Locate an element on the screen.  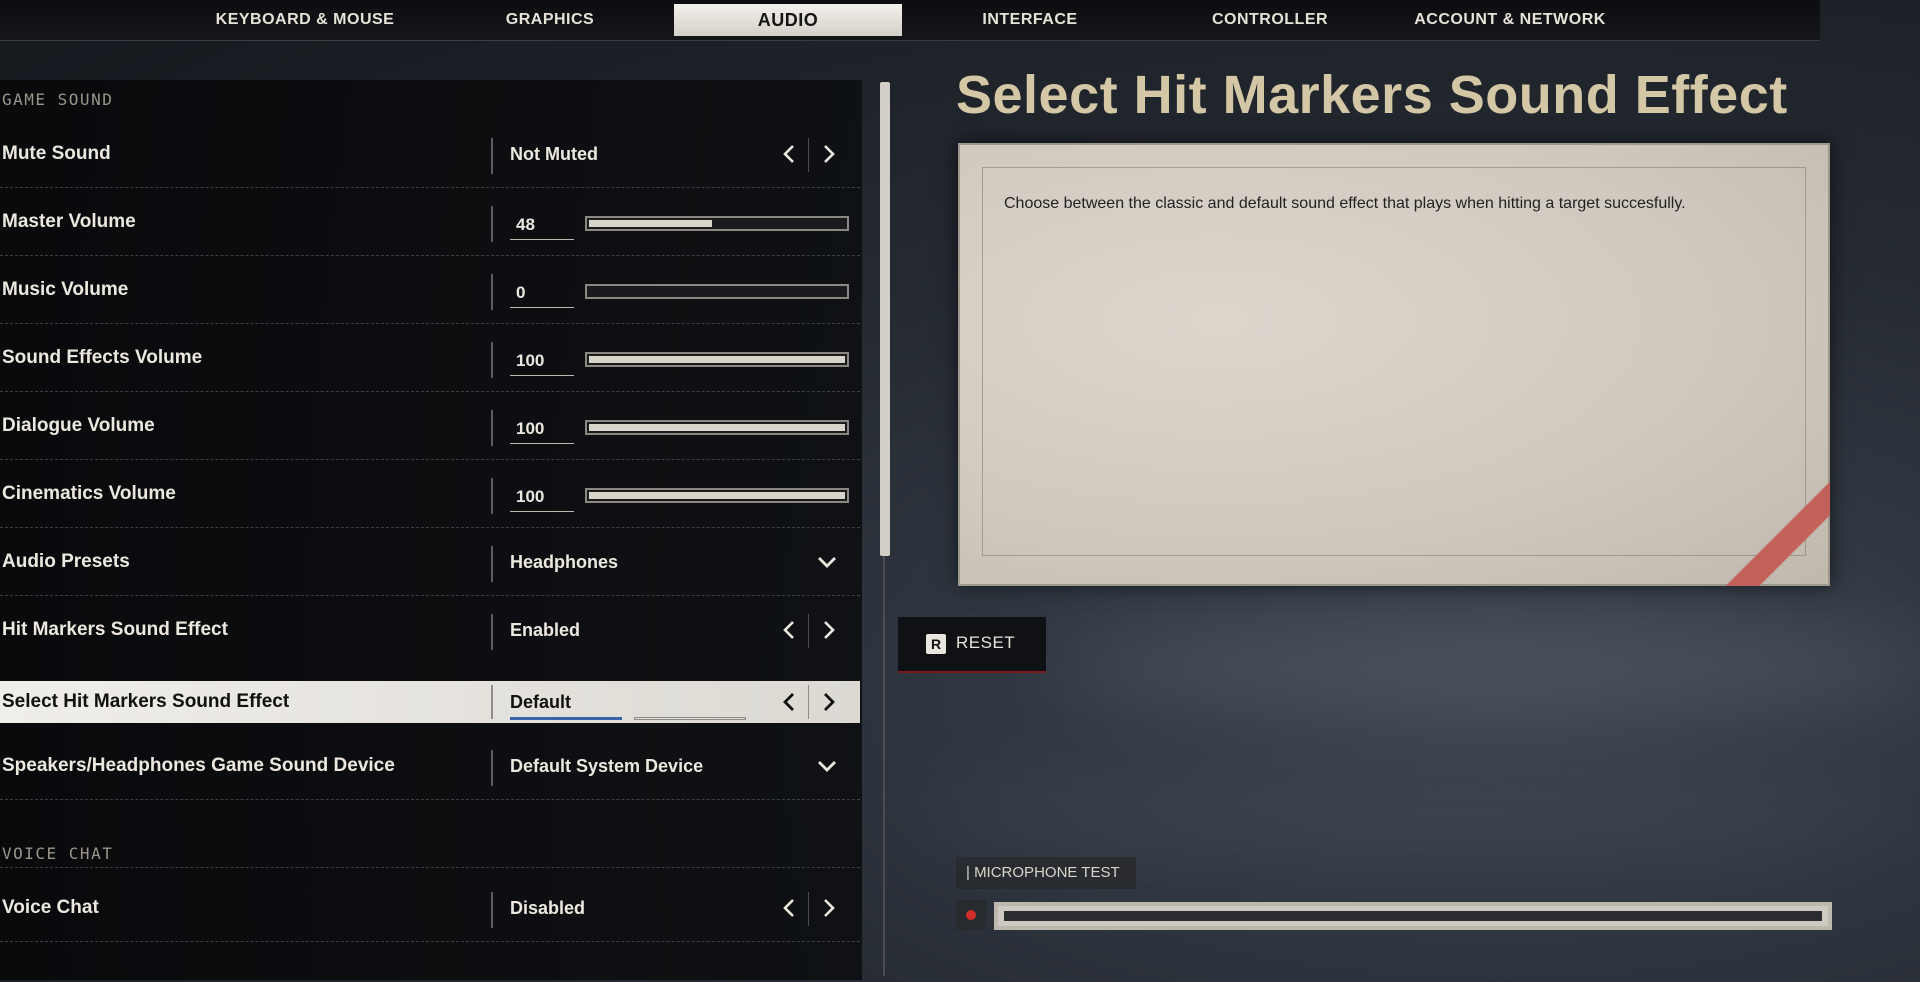
setting-label: Sound Effects Volume is located at coordinates (102, 357).